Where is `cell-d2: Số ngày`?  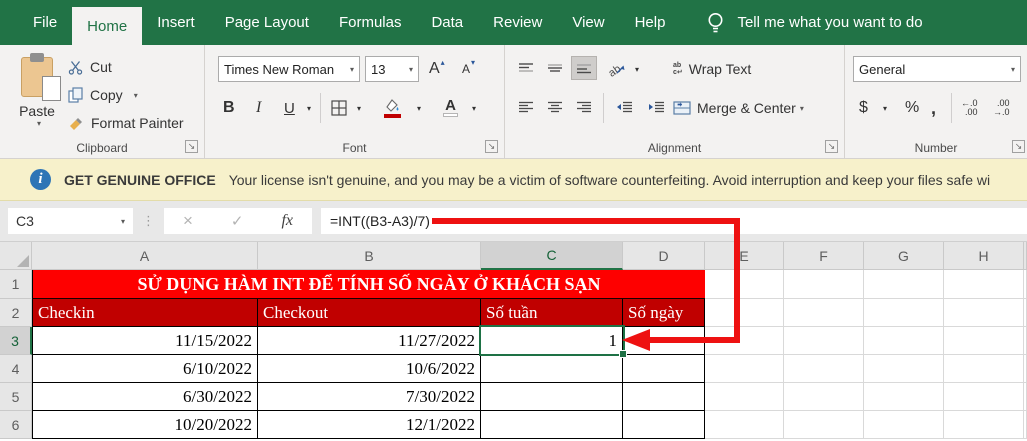 cell-d2: Số ngày is located at coordinates (664, 313).